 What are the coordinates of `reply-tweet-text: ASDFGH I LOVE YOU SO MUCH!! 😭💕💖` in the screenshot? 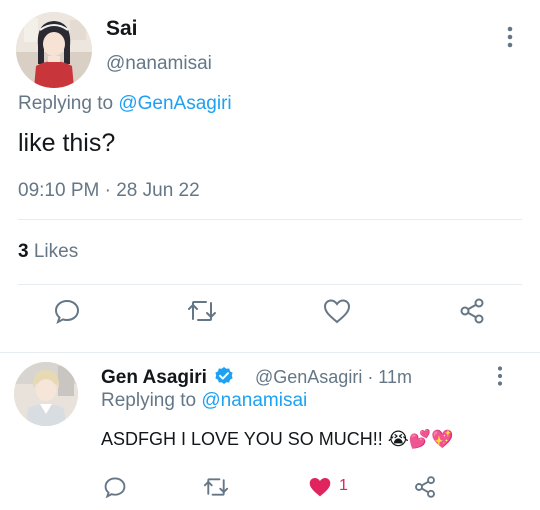 It's located at (277, 439).